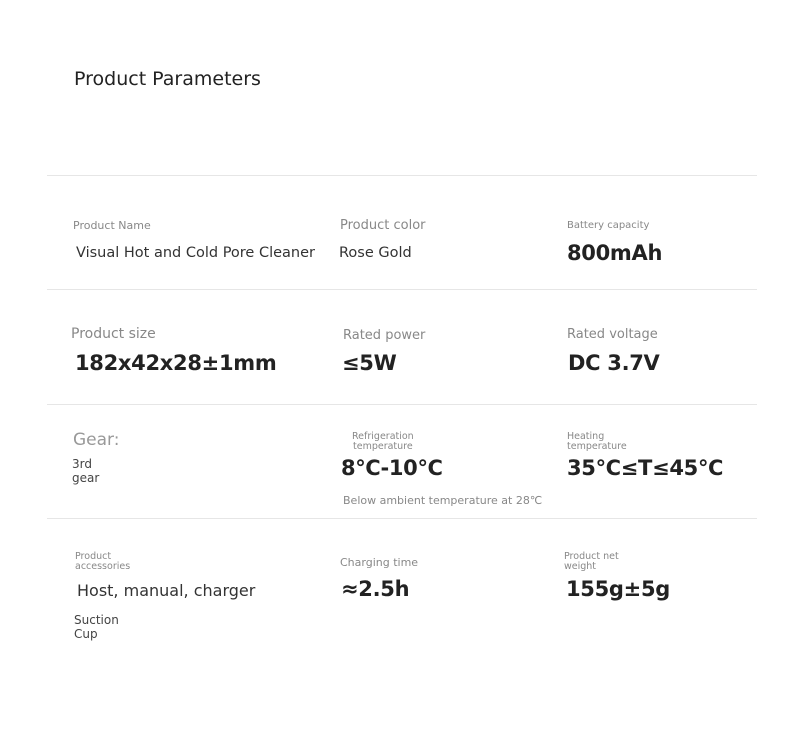 This screenshot has height=730, width=790. I want to click on product-size-label: Product size, so click(113, 334).